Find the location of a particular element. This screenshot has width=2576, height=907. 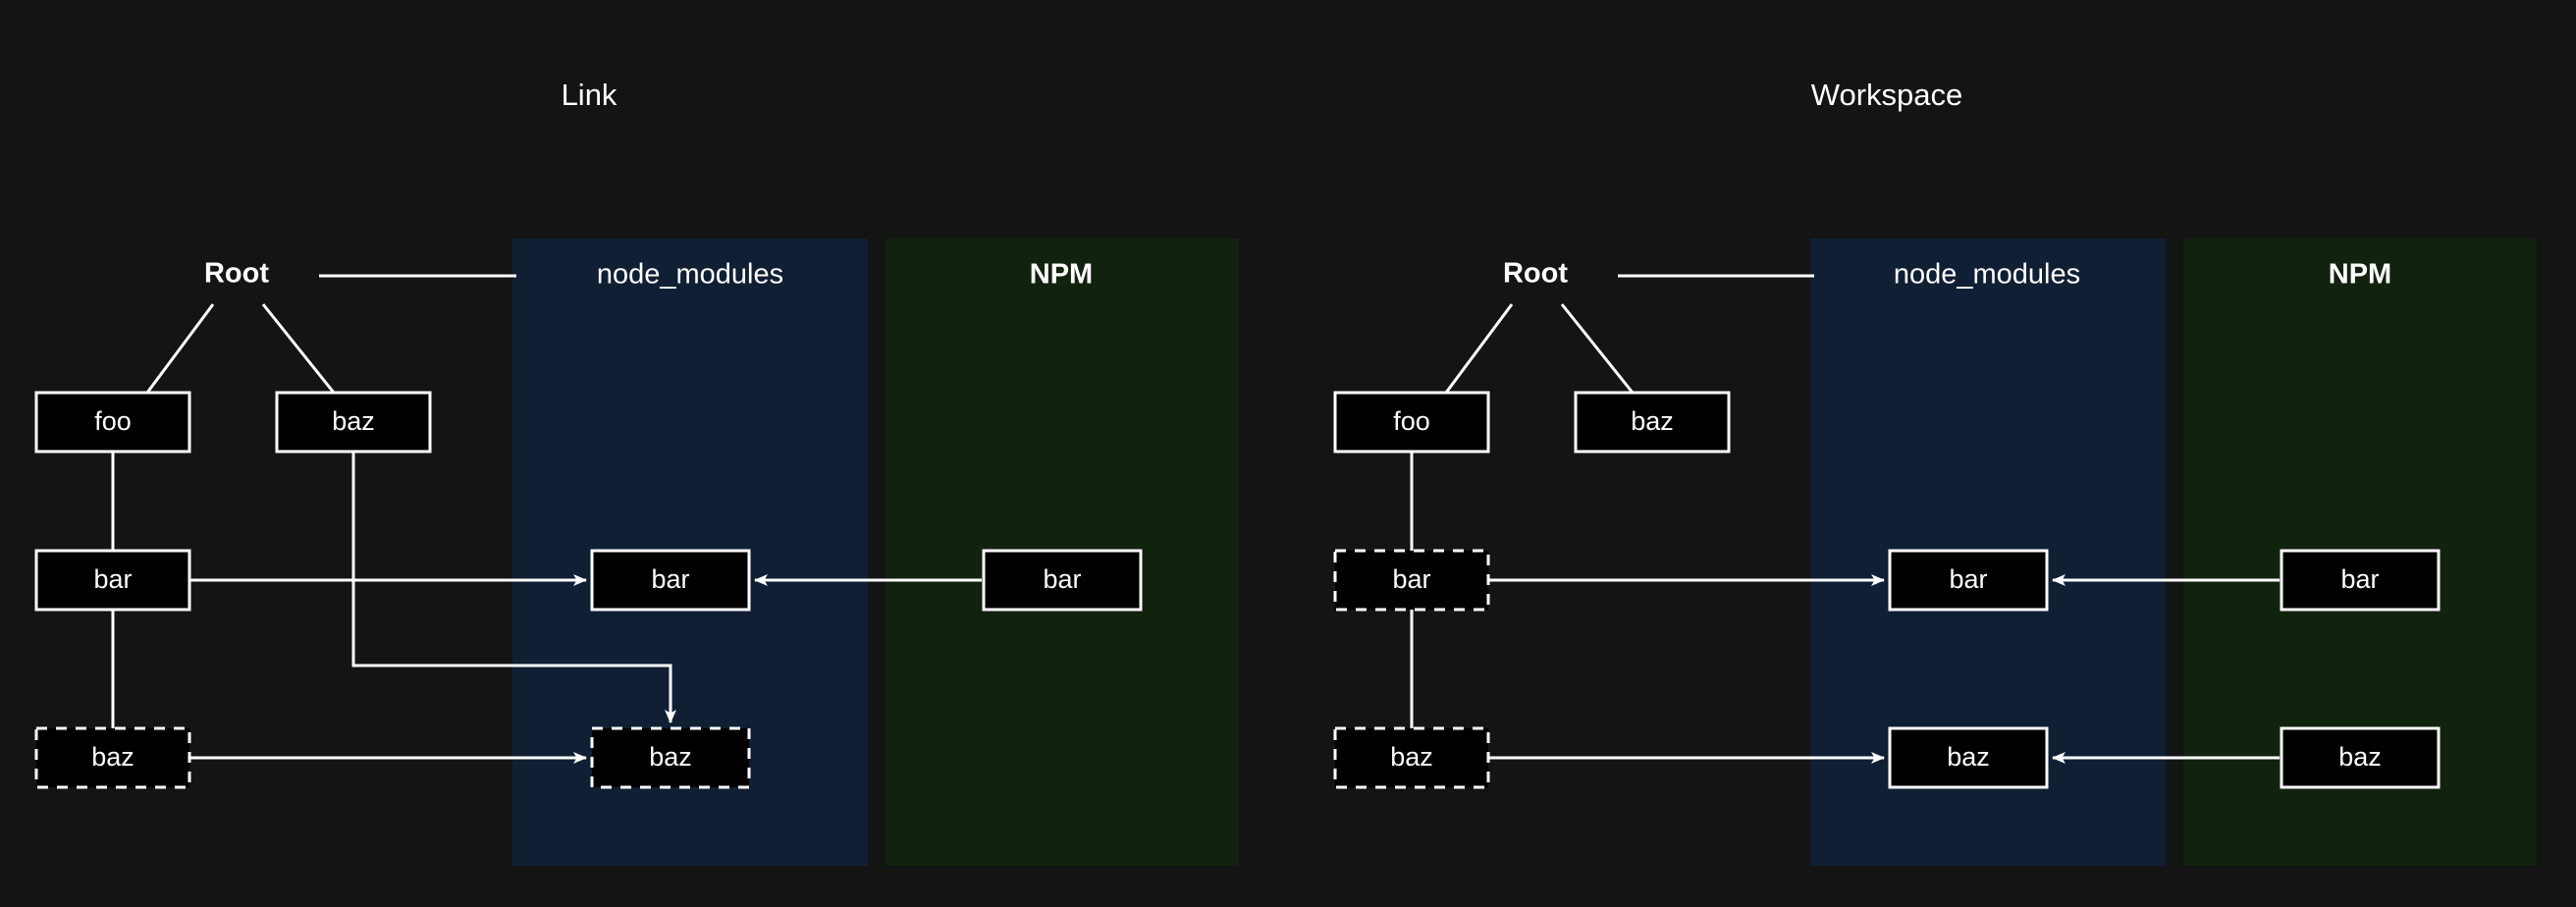

link-root-label: Root is located at coordinates (236, 274).